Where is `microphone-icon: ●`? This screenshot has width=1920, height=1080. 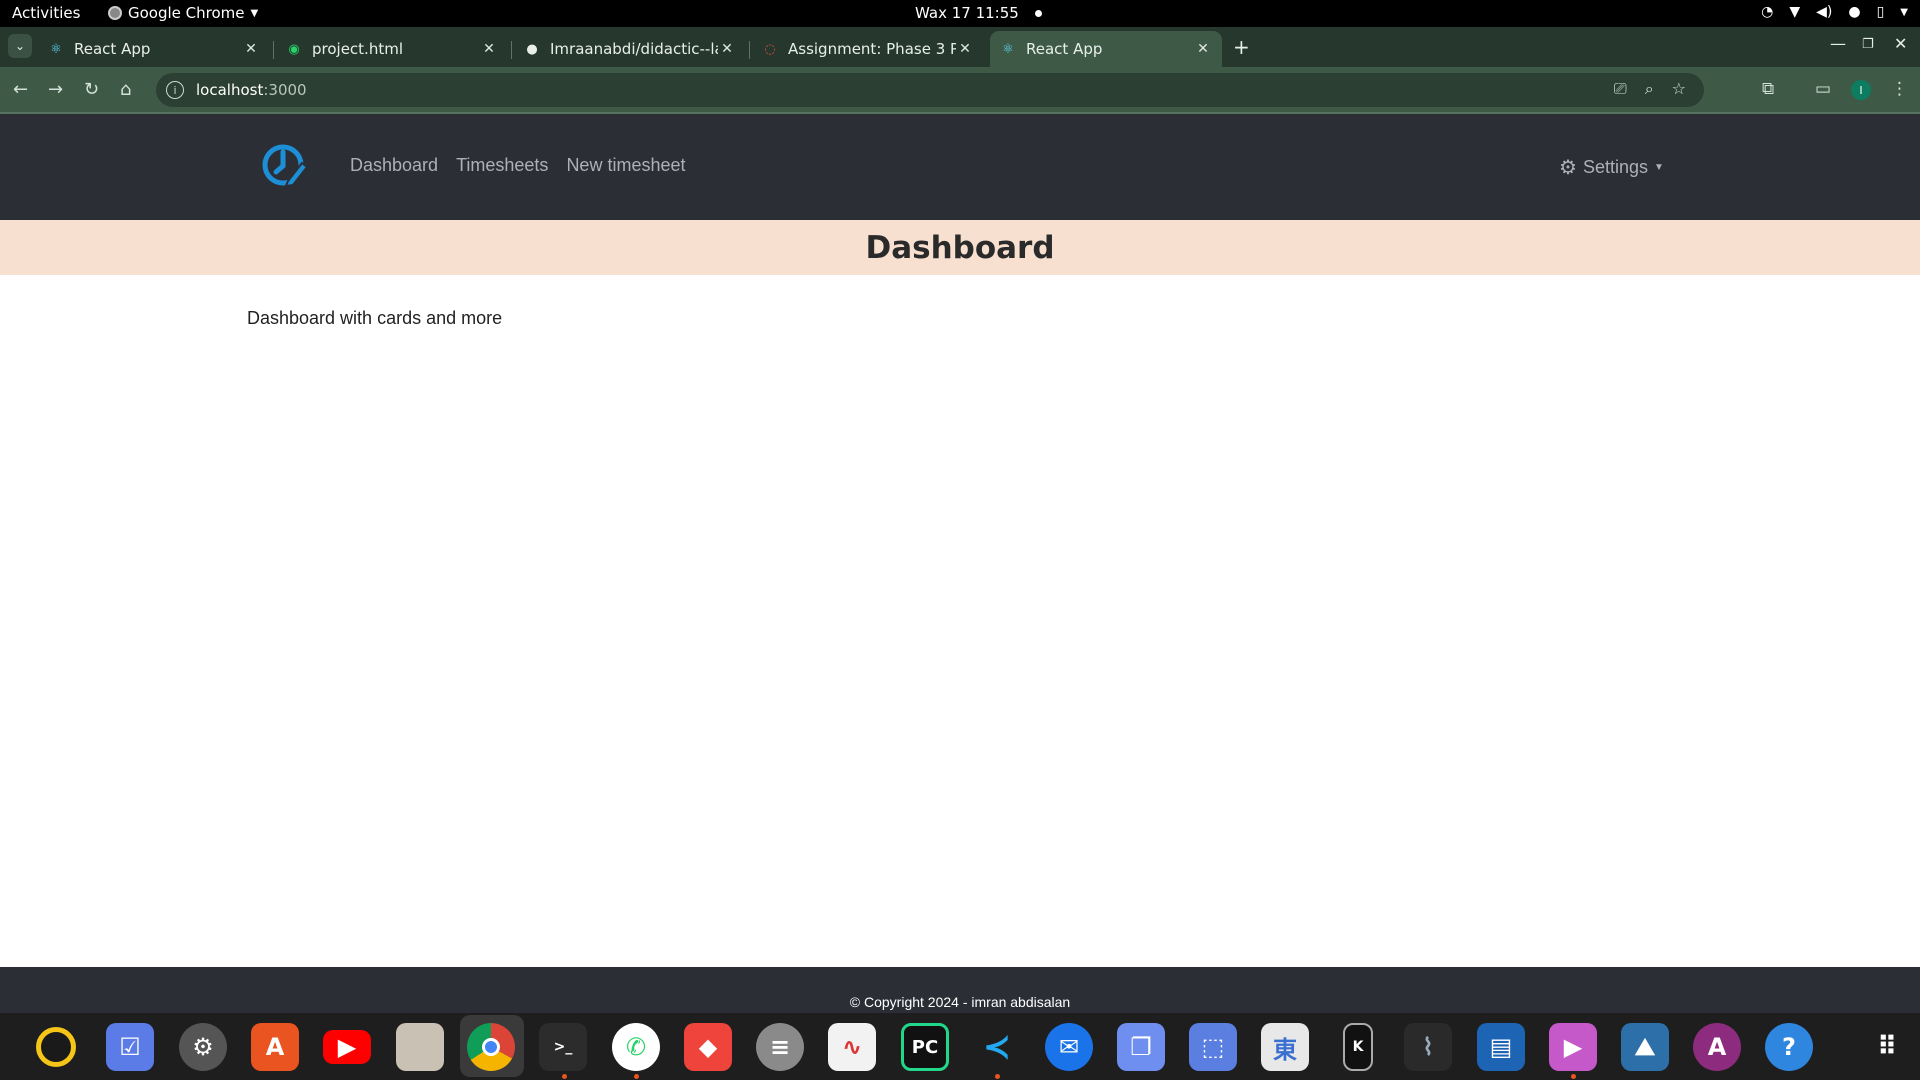
microphone-icon: ● is located at coordinates (1854, 12).